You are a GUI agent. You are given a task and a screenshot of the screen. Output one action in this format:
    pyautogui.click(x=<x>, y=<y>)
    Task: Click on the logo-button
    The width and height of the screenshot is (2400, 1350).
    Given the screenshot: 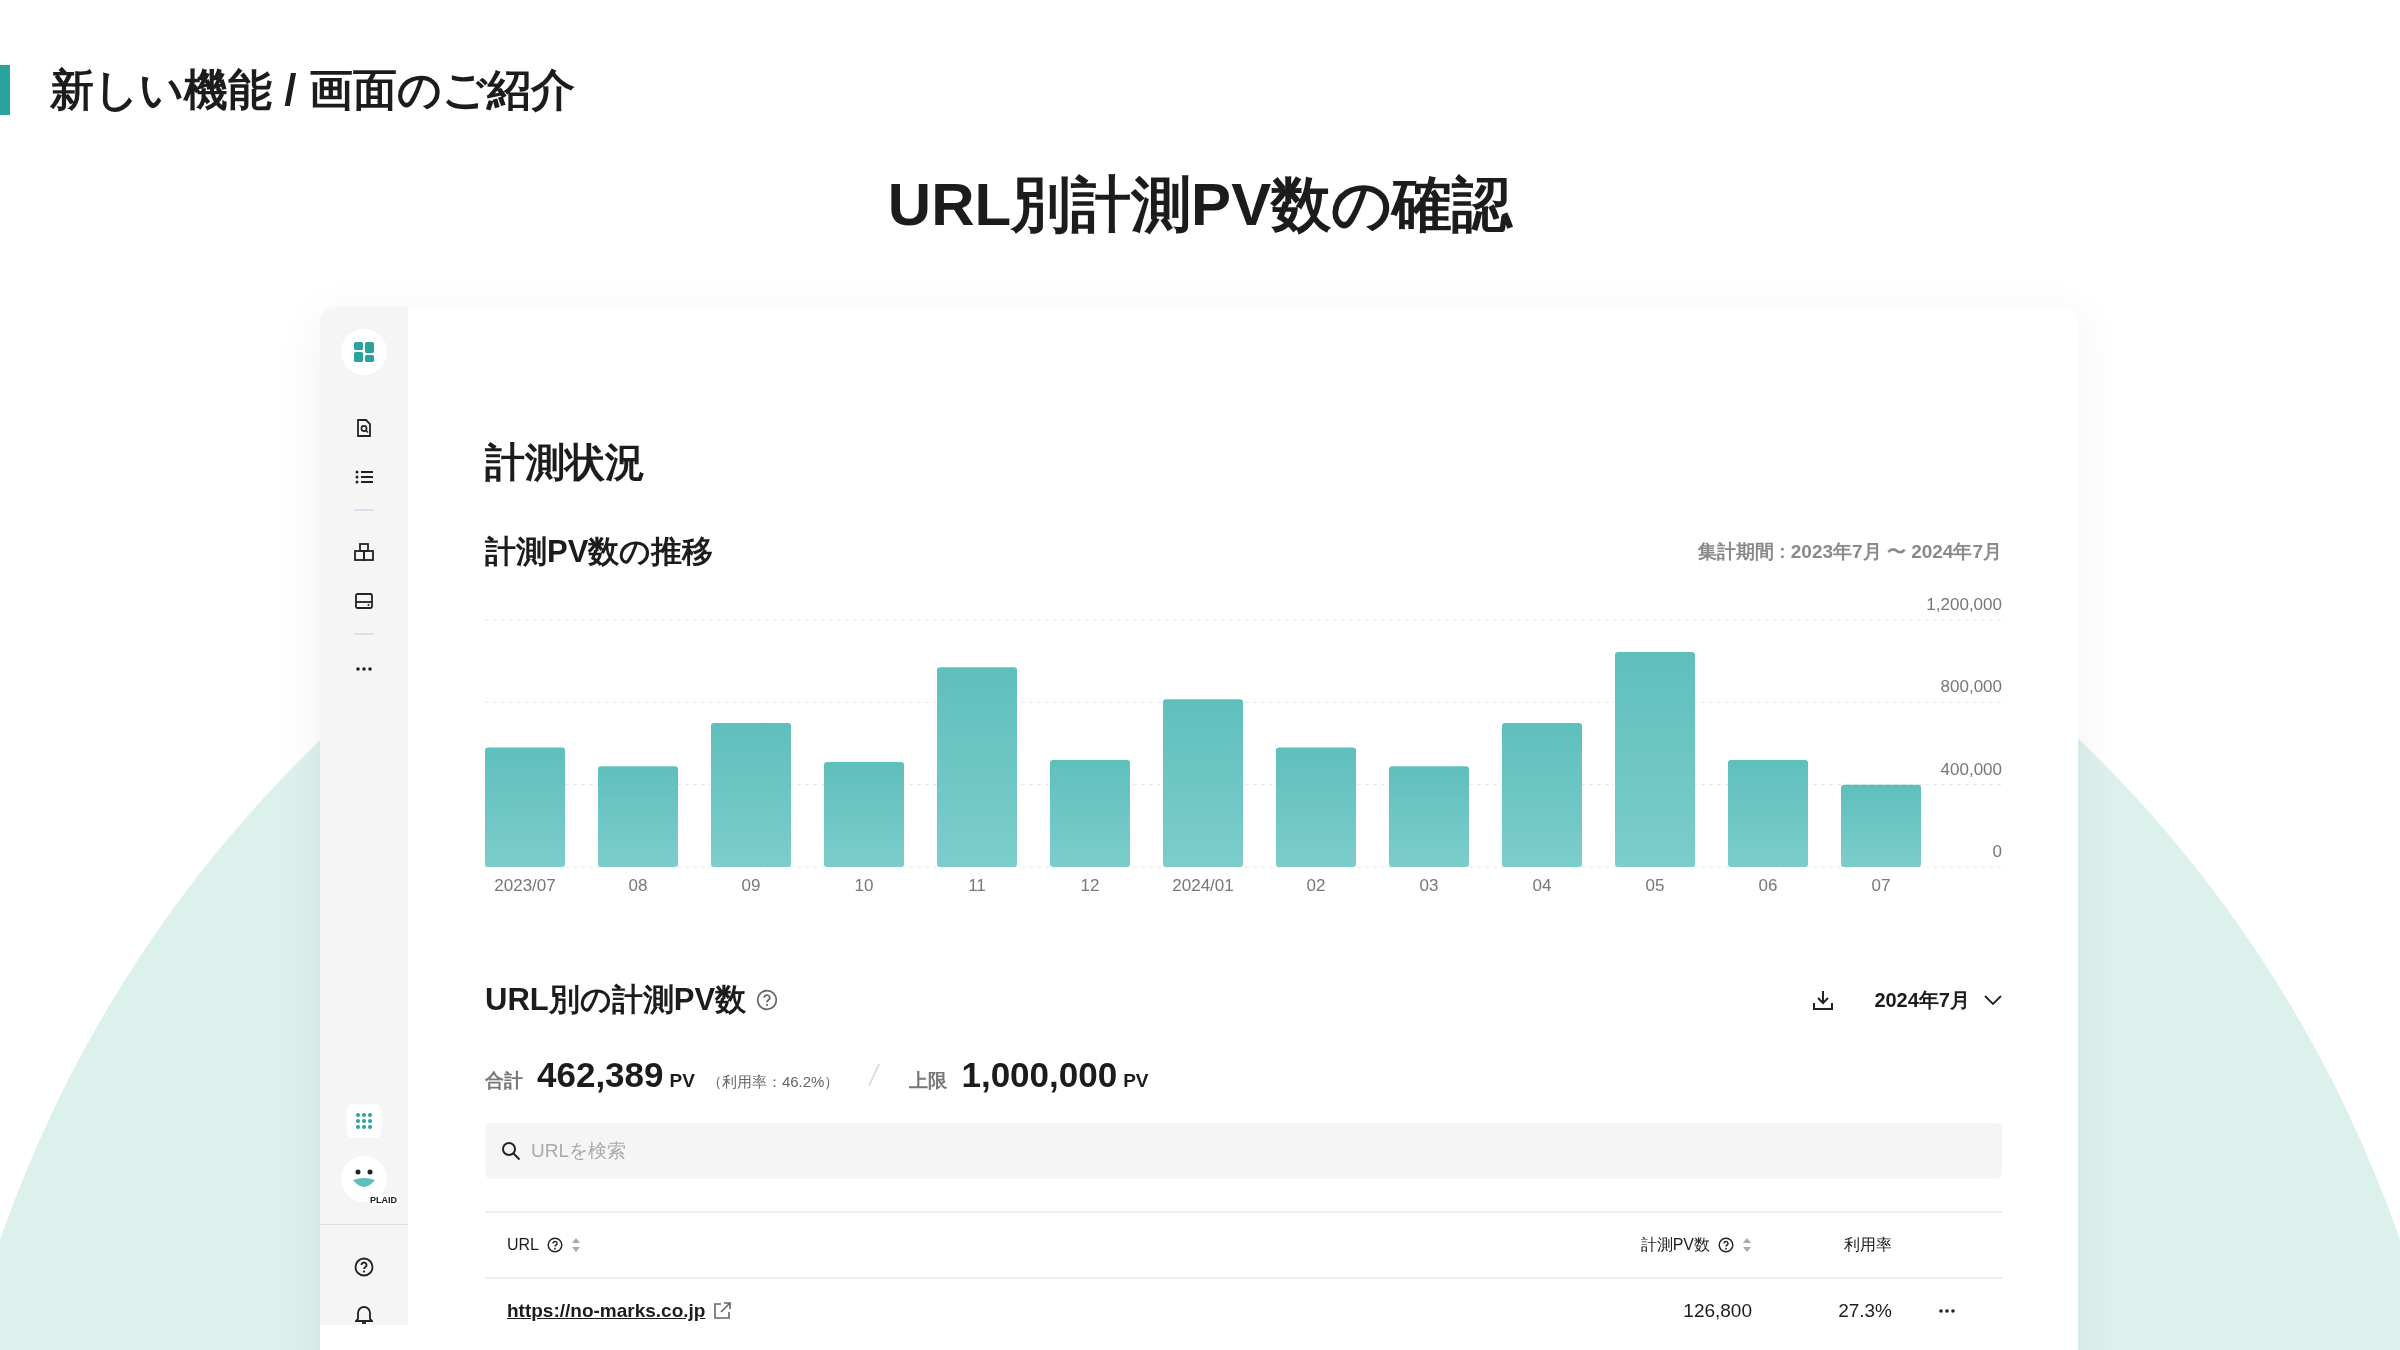 What is the action you would take?
    pyautogui.click(x=364, y=352)
    